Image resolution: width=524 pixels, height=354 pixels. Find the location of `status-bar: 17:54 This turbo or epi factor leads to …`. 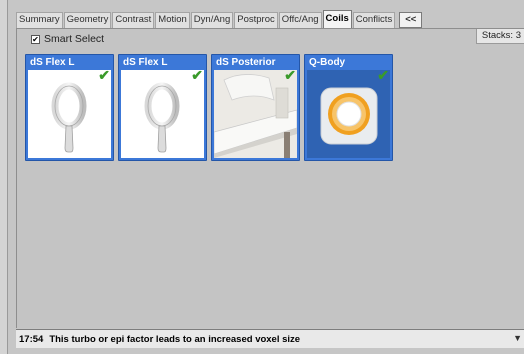

status-bar: 17:54 This turbo or epi factor leads to … is located at coordinates (270, 338).